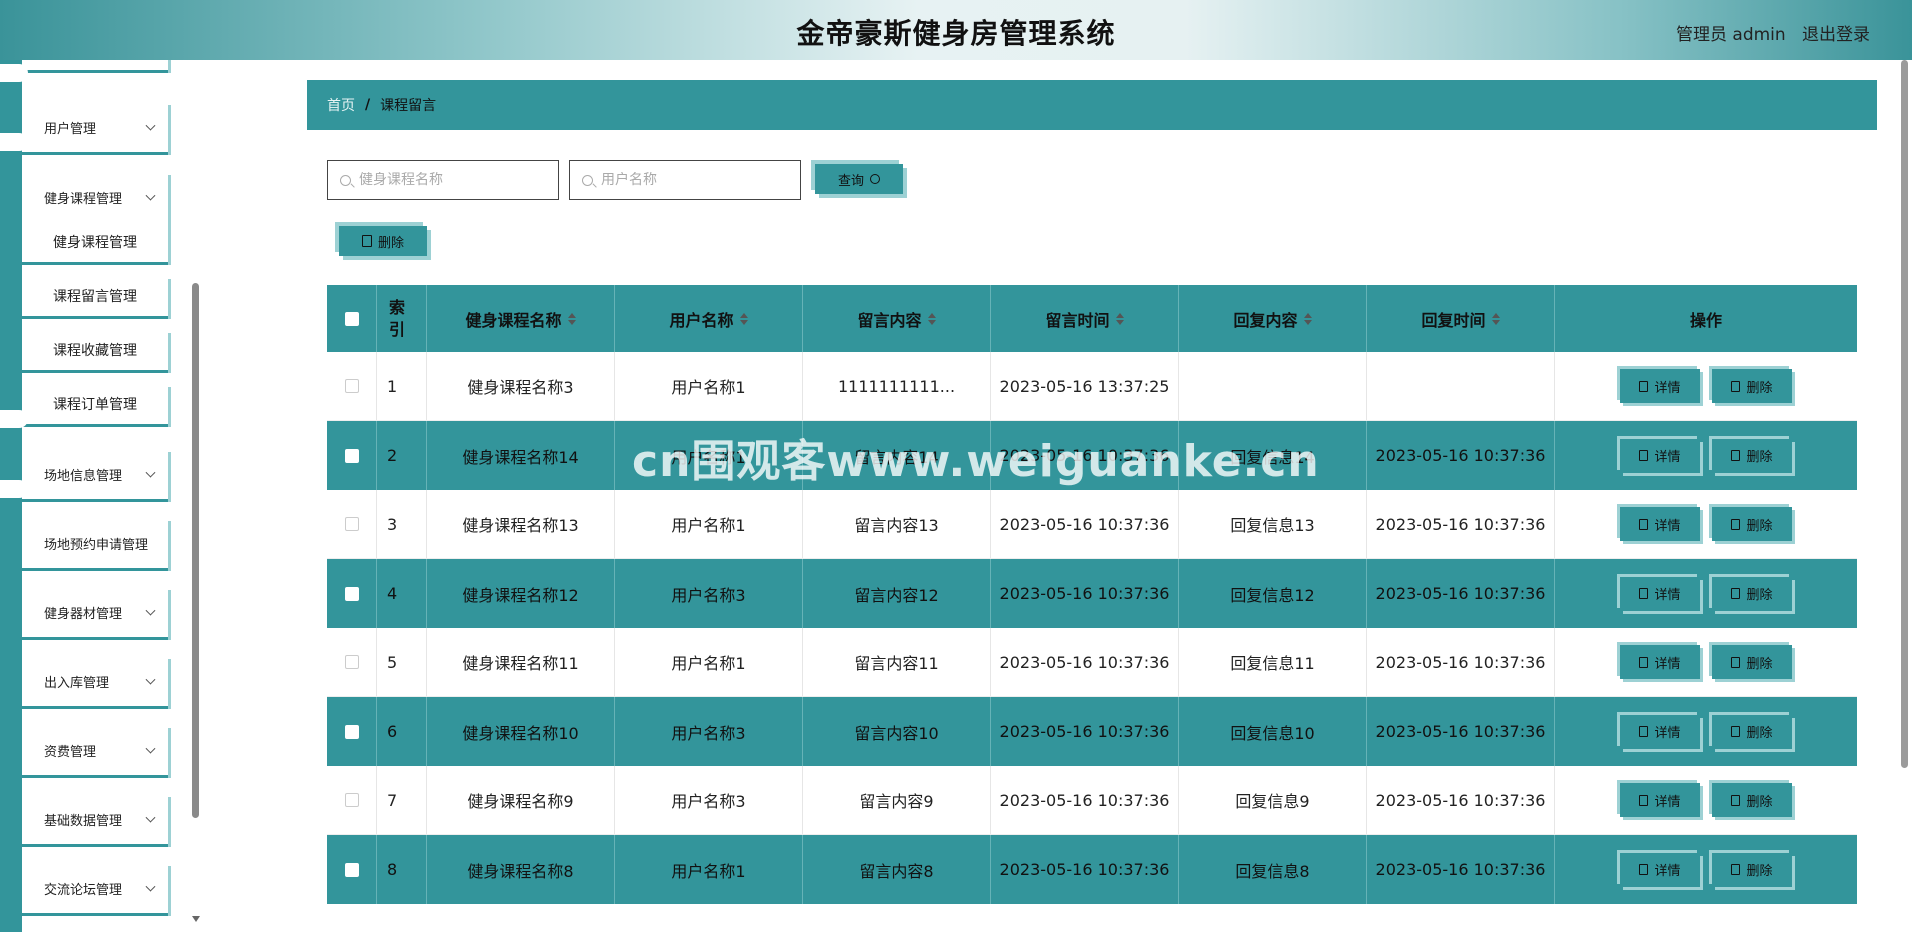 The image size is (1912, 932). What do you see at coordinates (95, 819) in the screenshot?
I see `sidebar-item-11: 基础数据管理` at bounding box center [95, 819].